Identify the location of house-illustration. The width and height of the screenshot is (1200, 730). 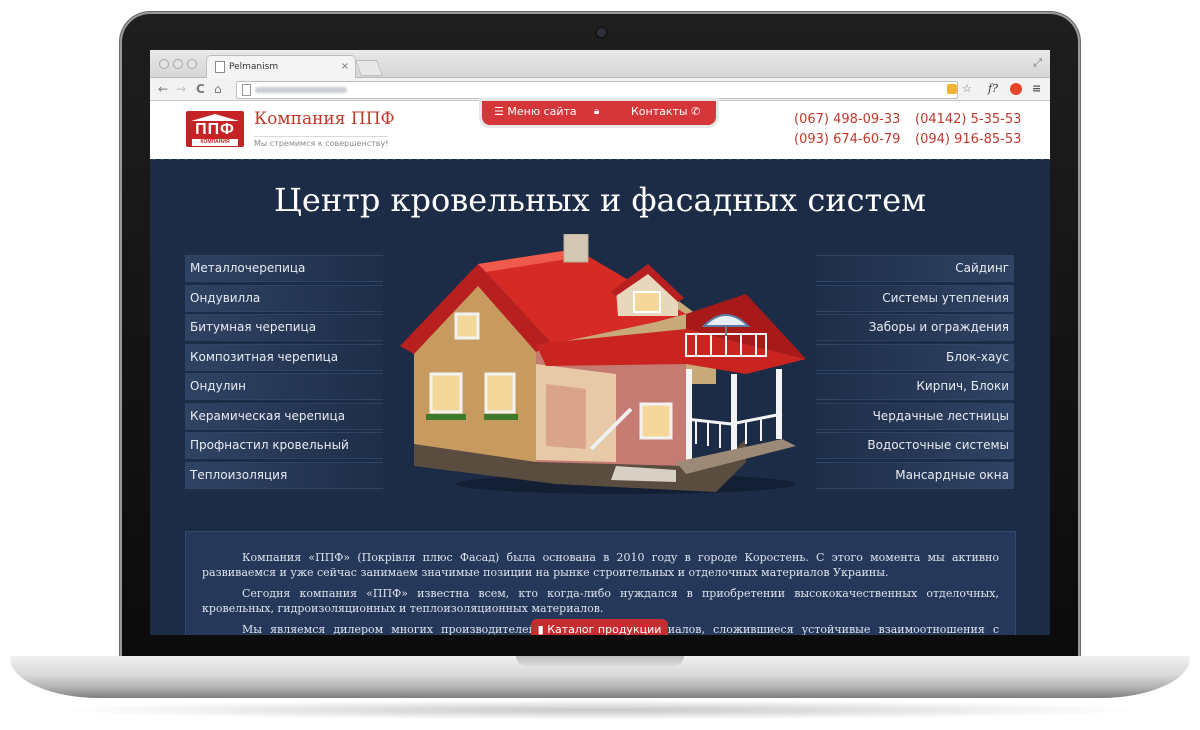
(603, 364).